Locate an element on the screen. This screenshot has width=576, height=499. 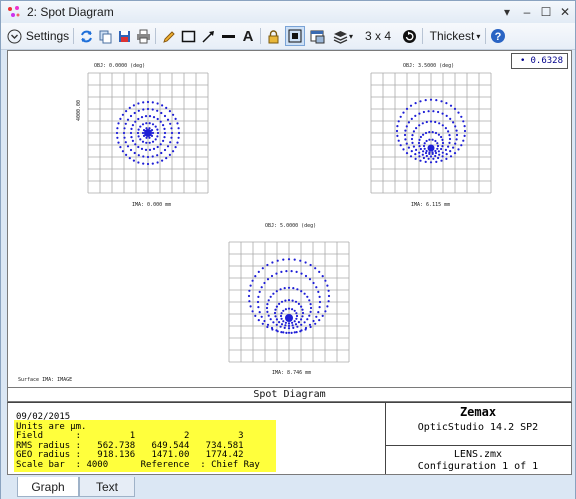
lock-icon is located at coordinates (273, 36).